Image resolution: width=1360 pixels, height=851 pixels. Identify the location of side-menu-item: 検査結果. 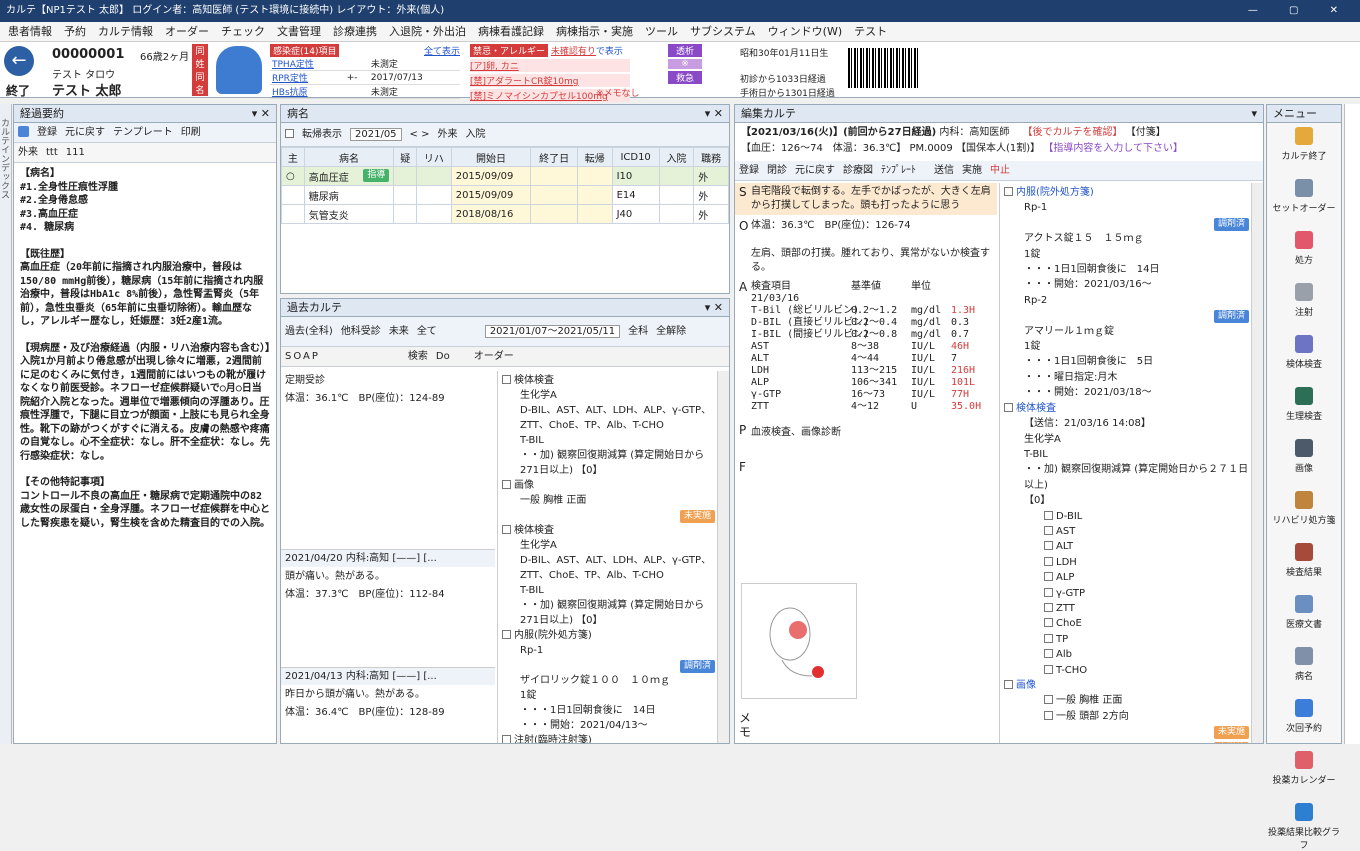
(1304, 565).